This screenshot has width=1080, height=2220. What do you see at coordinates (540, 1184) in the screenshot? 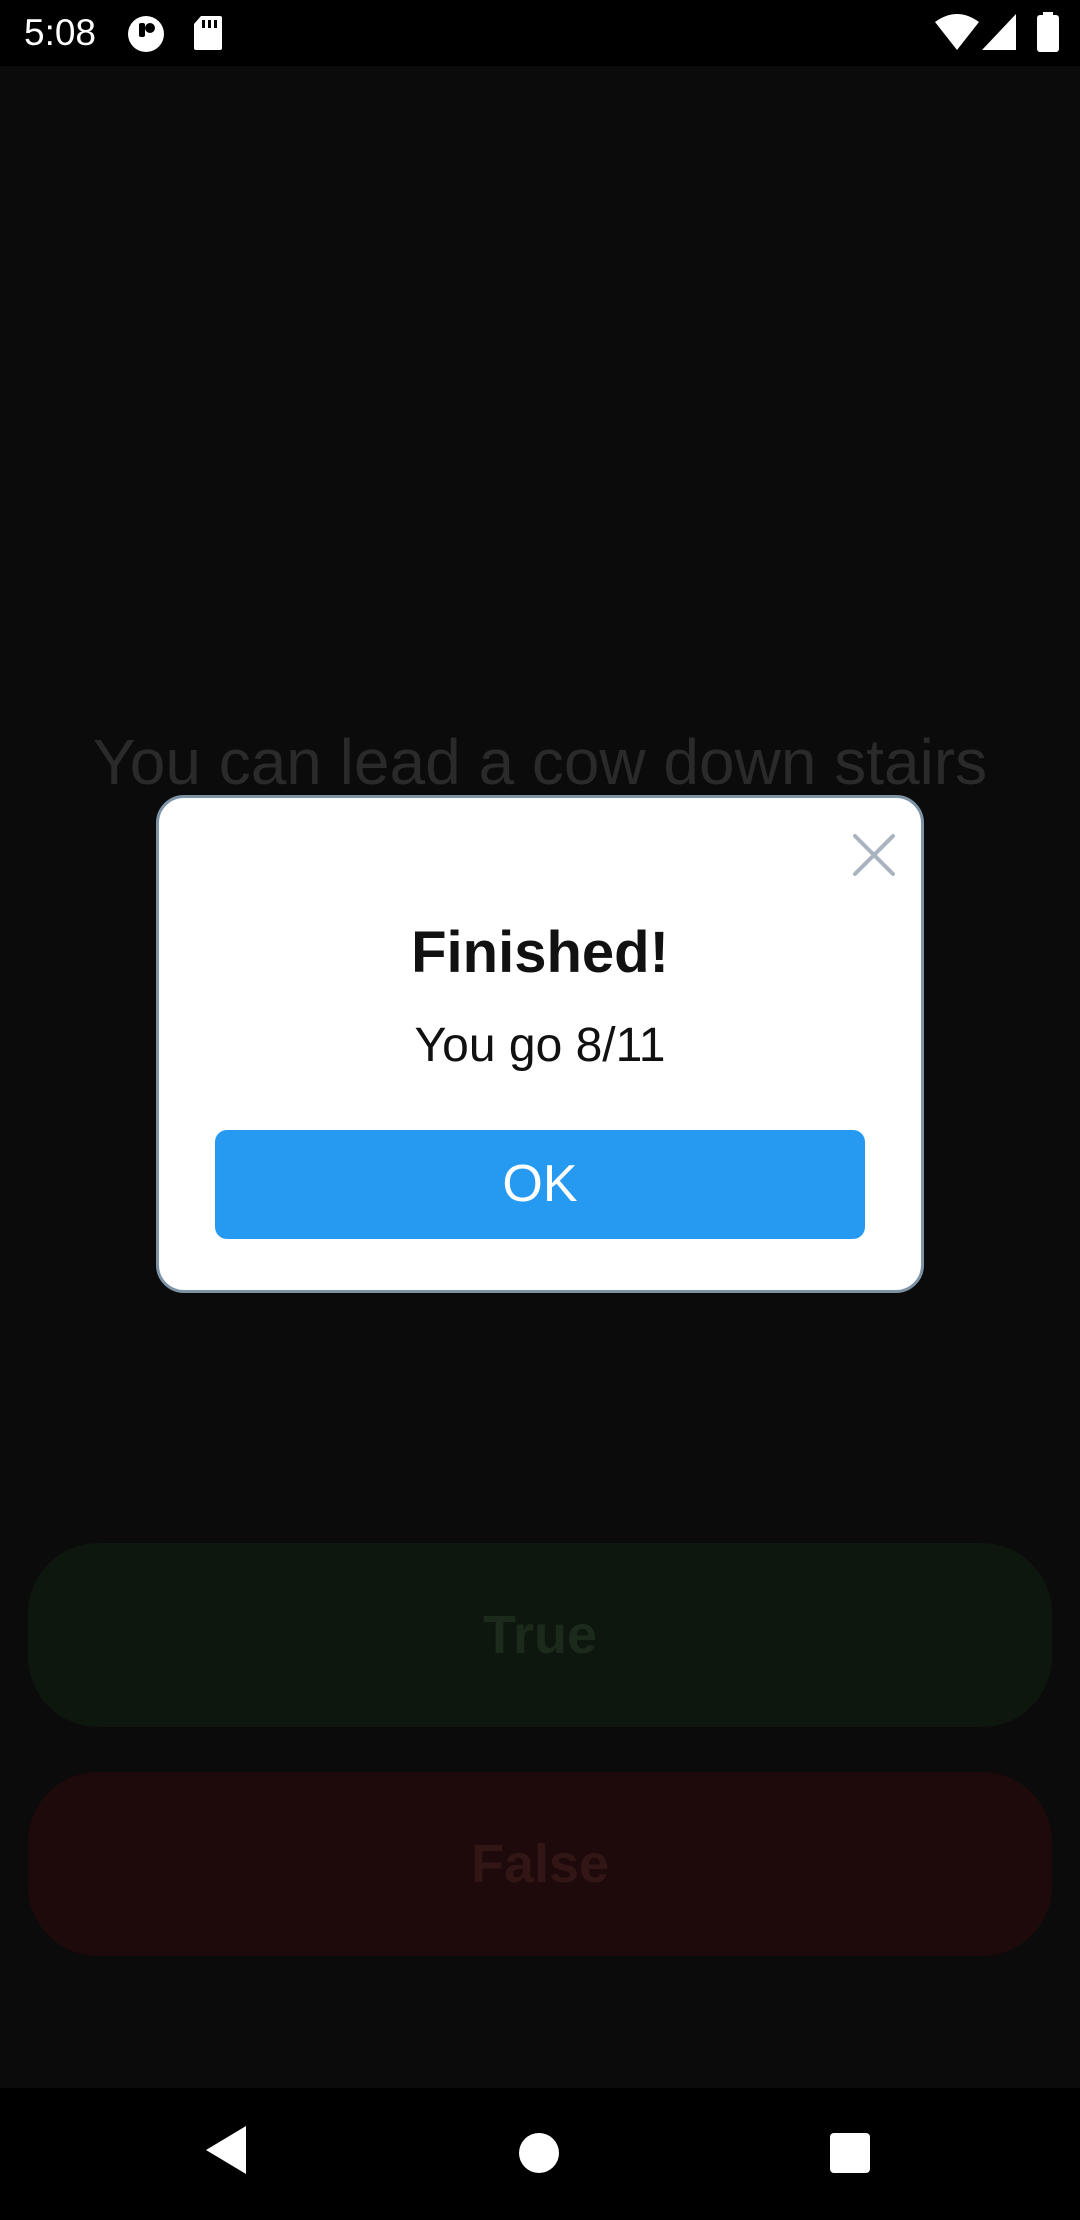
I see `ok-button: OK` at bounding box center [540, 1184].